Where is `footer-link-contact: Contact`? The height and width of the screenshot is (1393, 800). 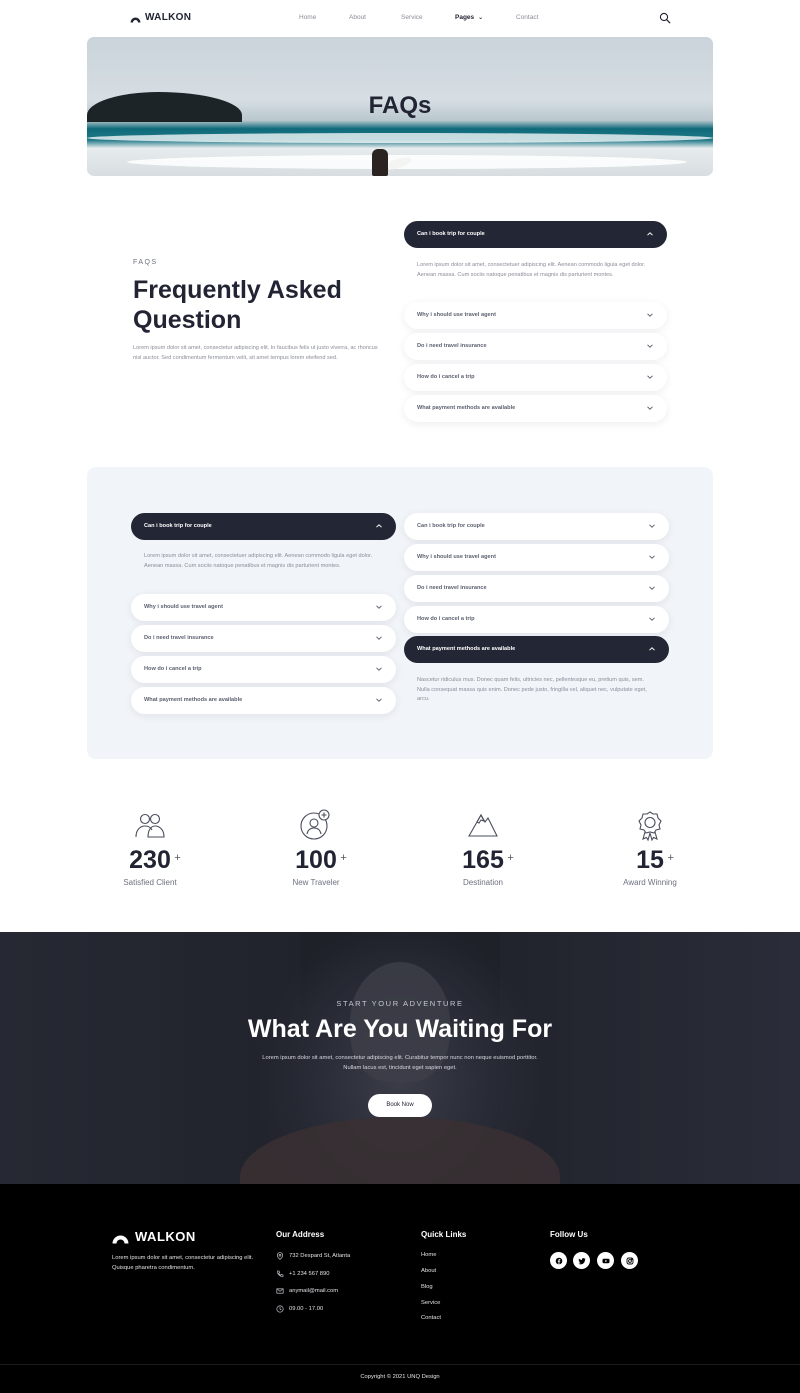
footer-link-contact: Contact is located at coordinates (431, 1318).